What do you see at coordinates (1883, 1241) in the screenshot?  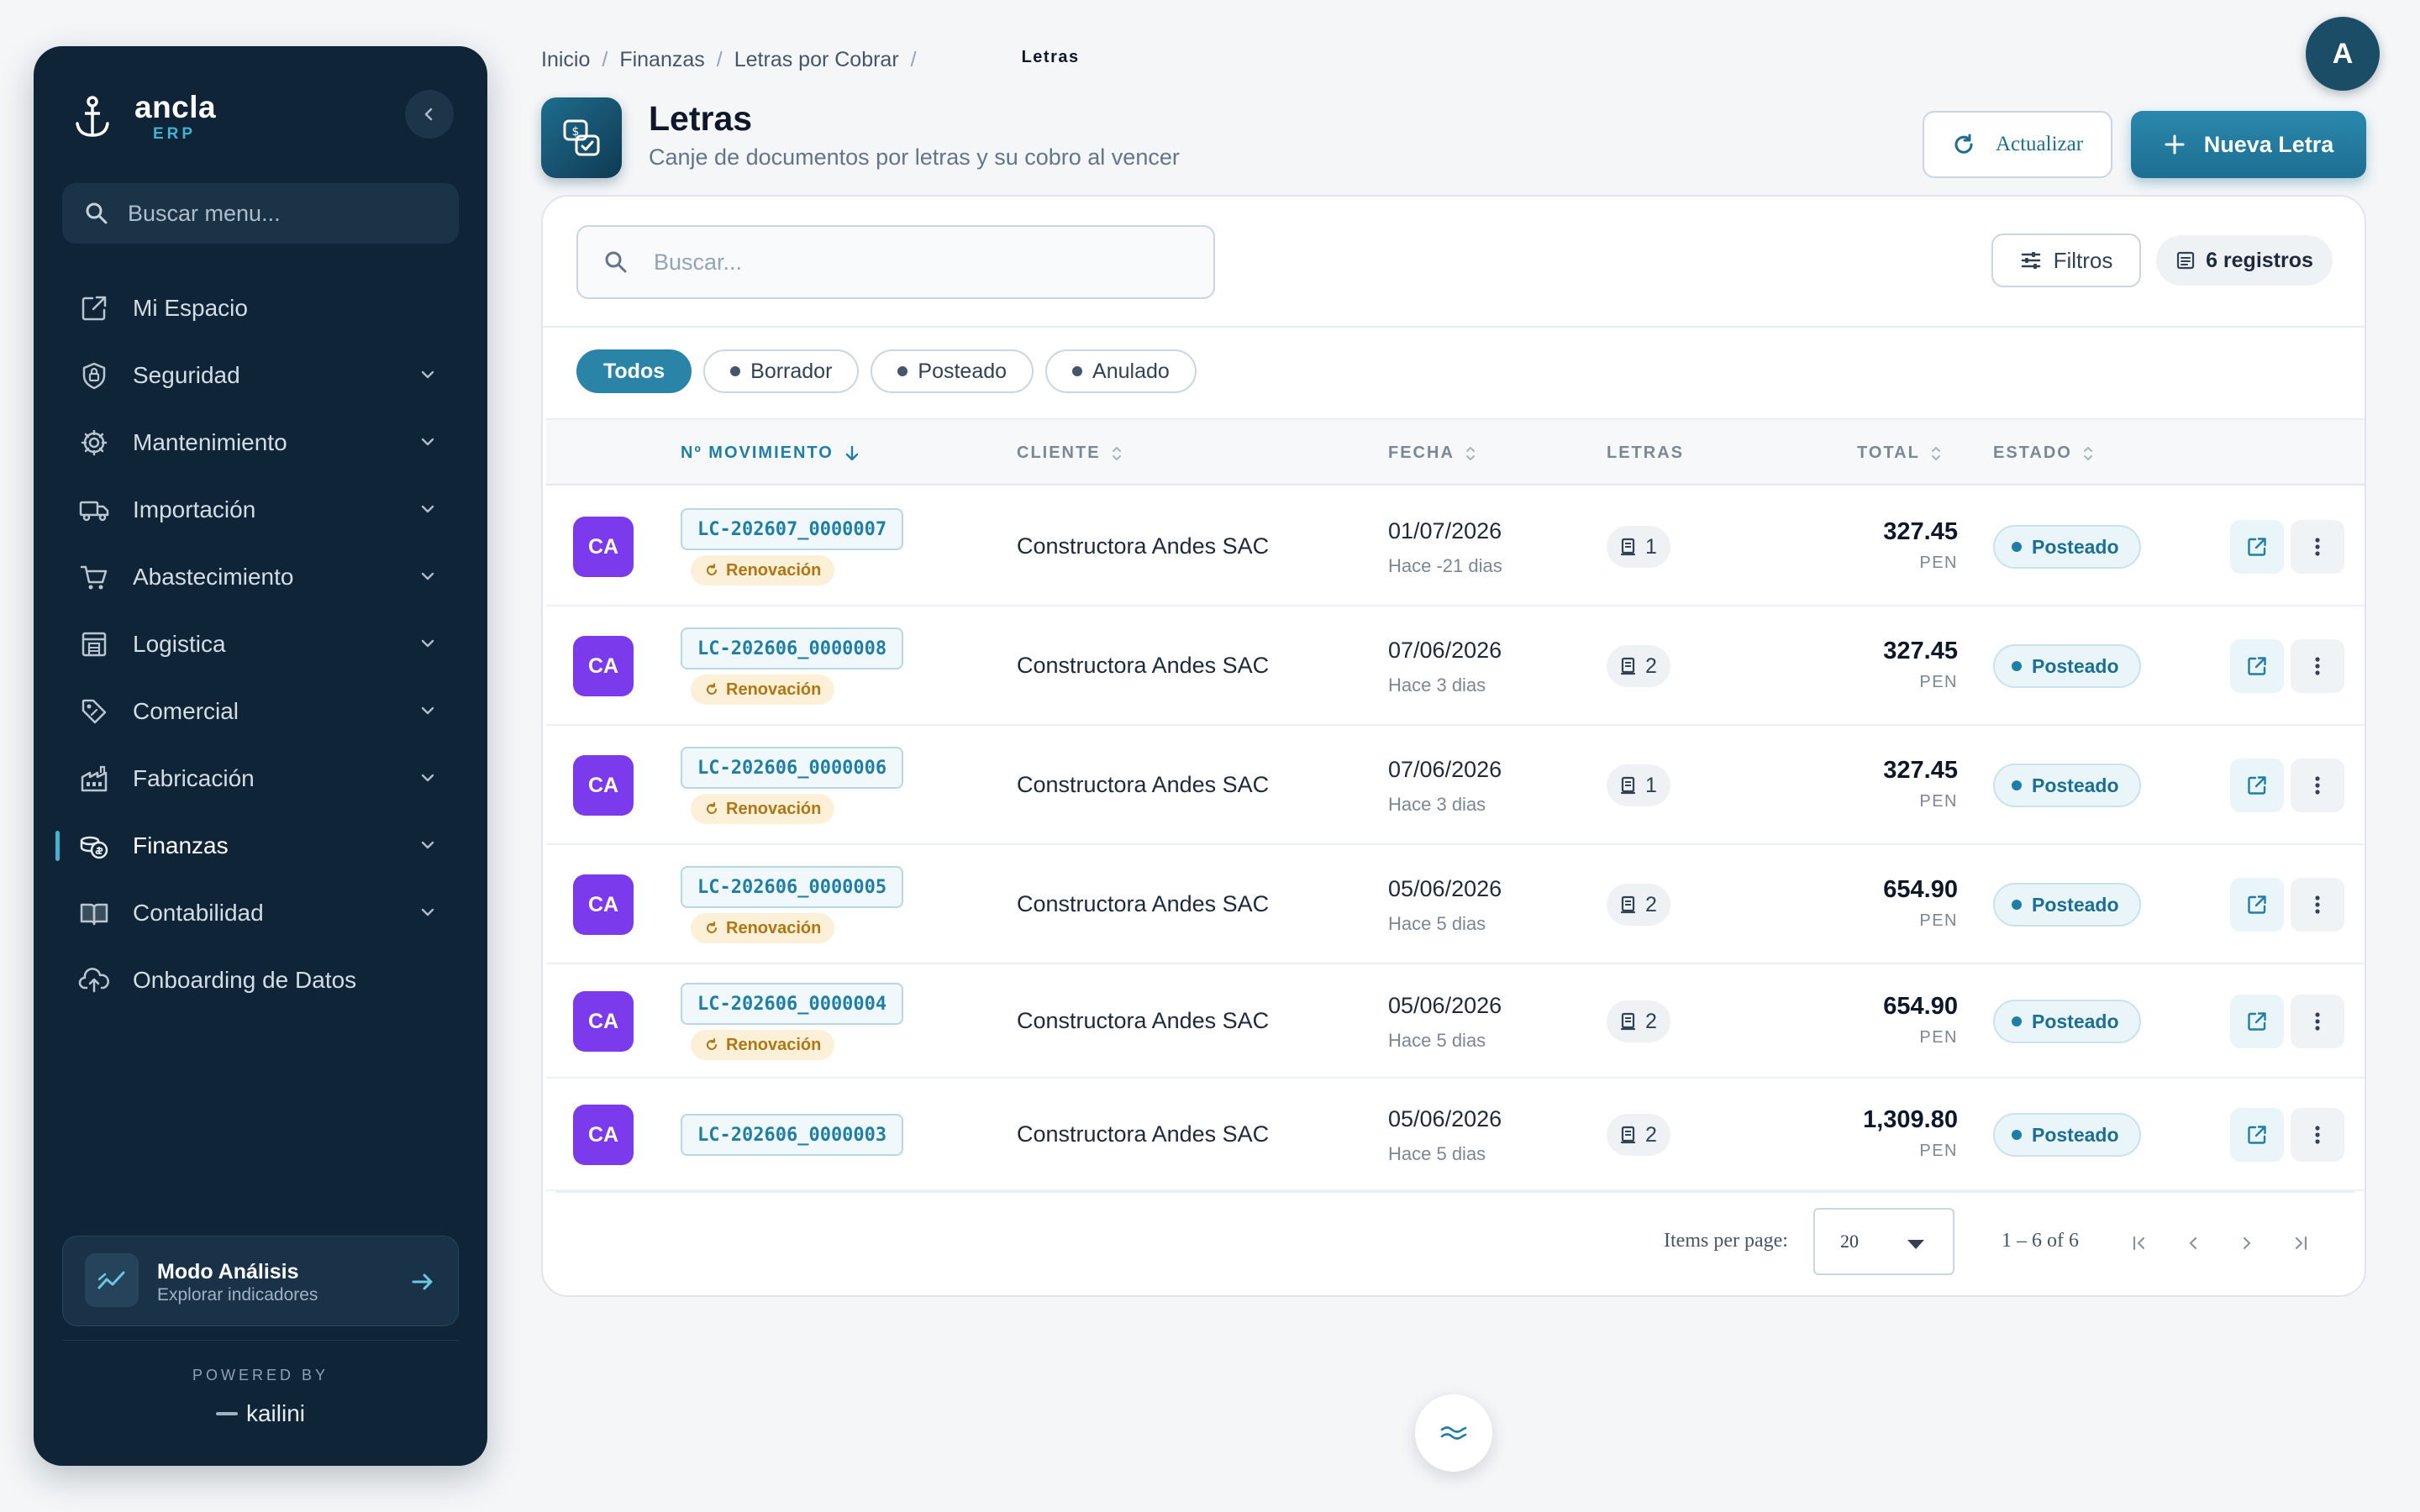 I see `page-size-select: 20` at bounding box center [1883, 1241].